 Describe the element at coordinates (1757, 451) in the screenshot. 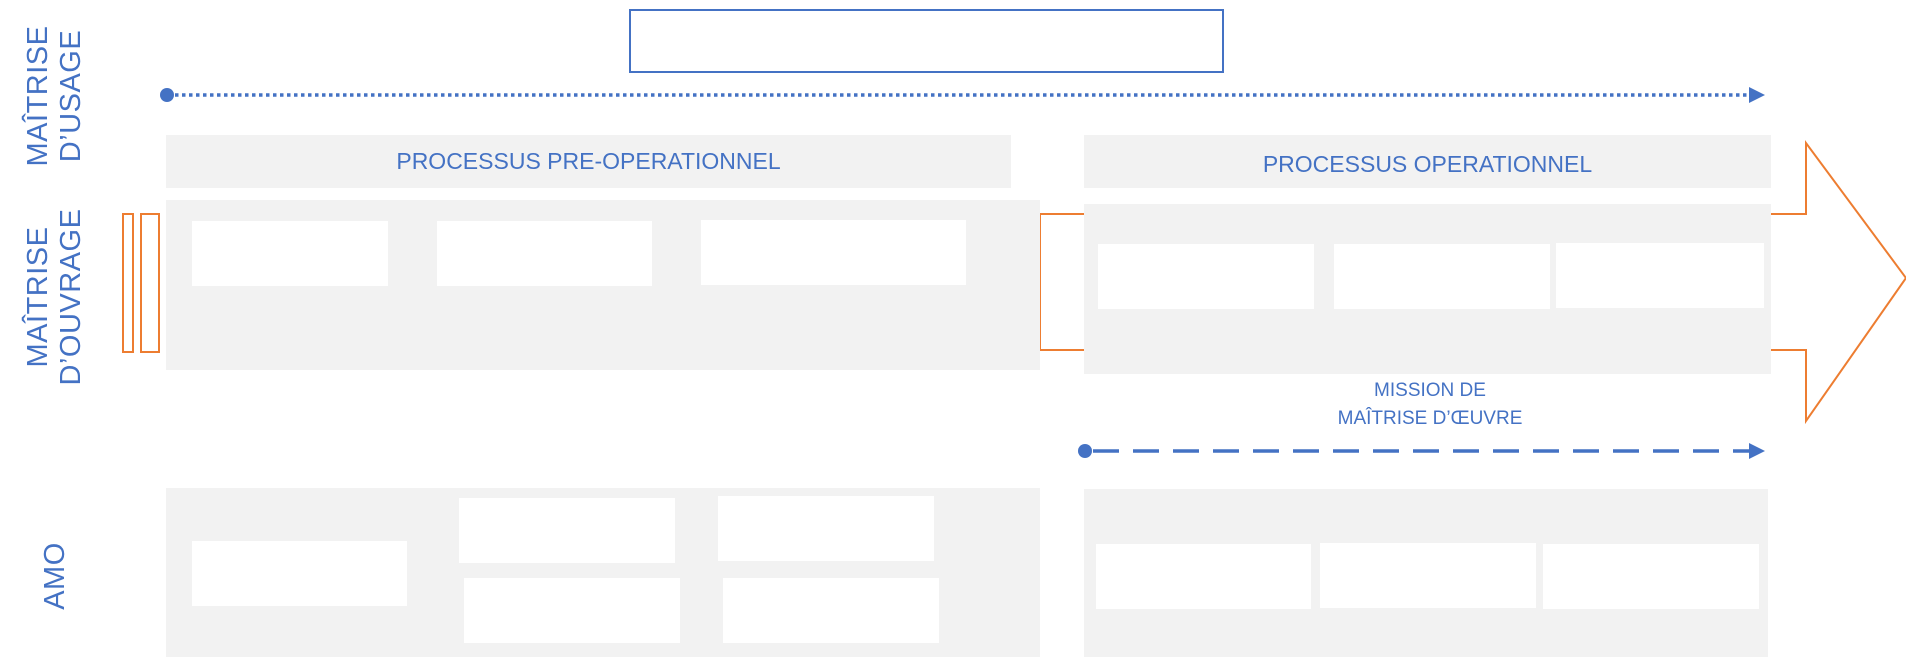

I see `mission-timeline-arrowhead` at that location.